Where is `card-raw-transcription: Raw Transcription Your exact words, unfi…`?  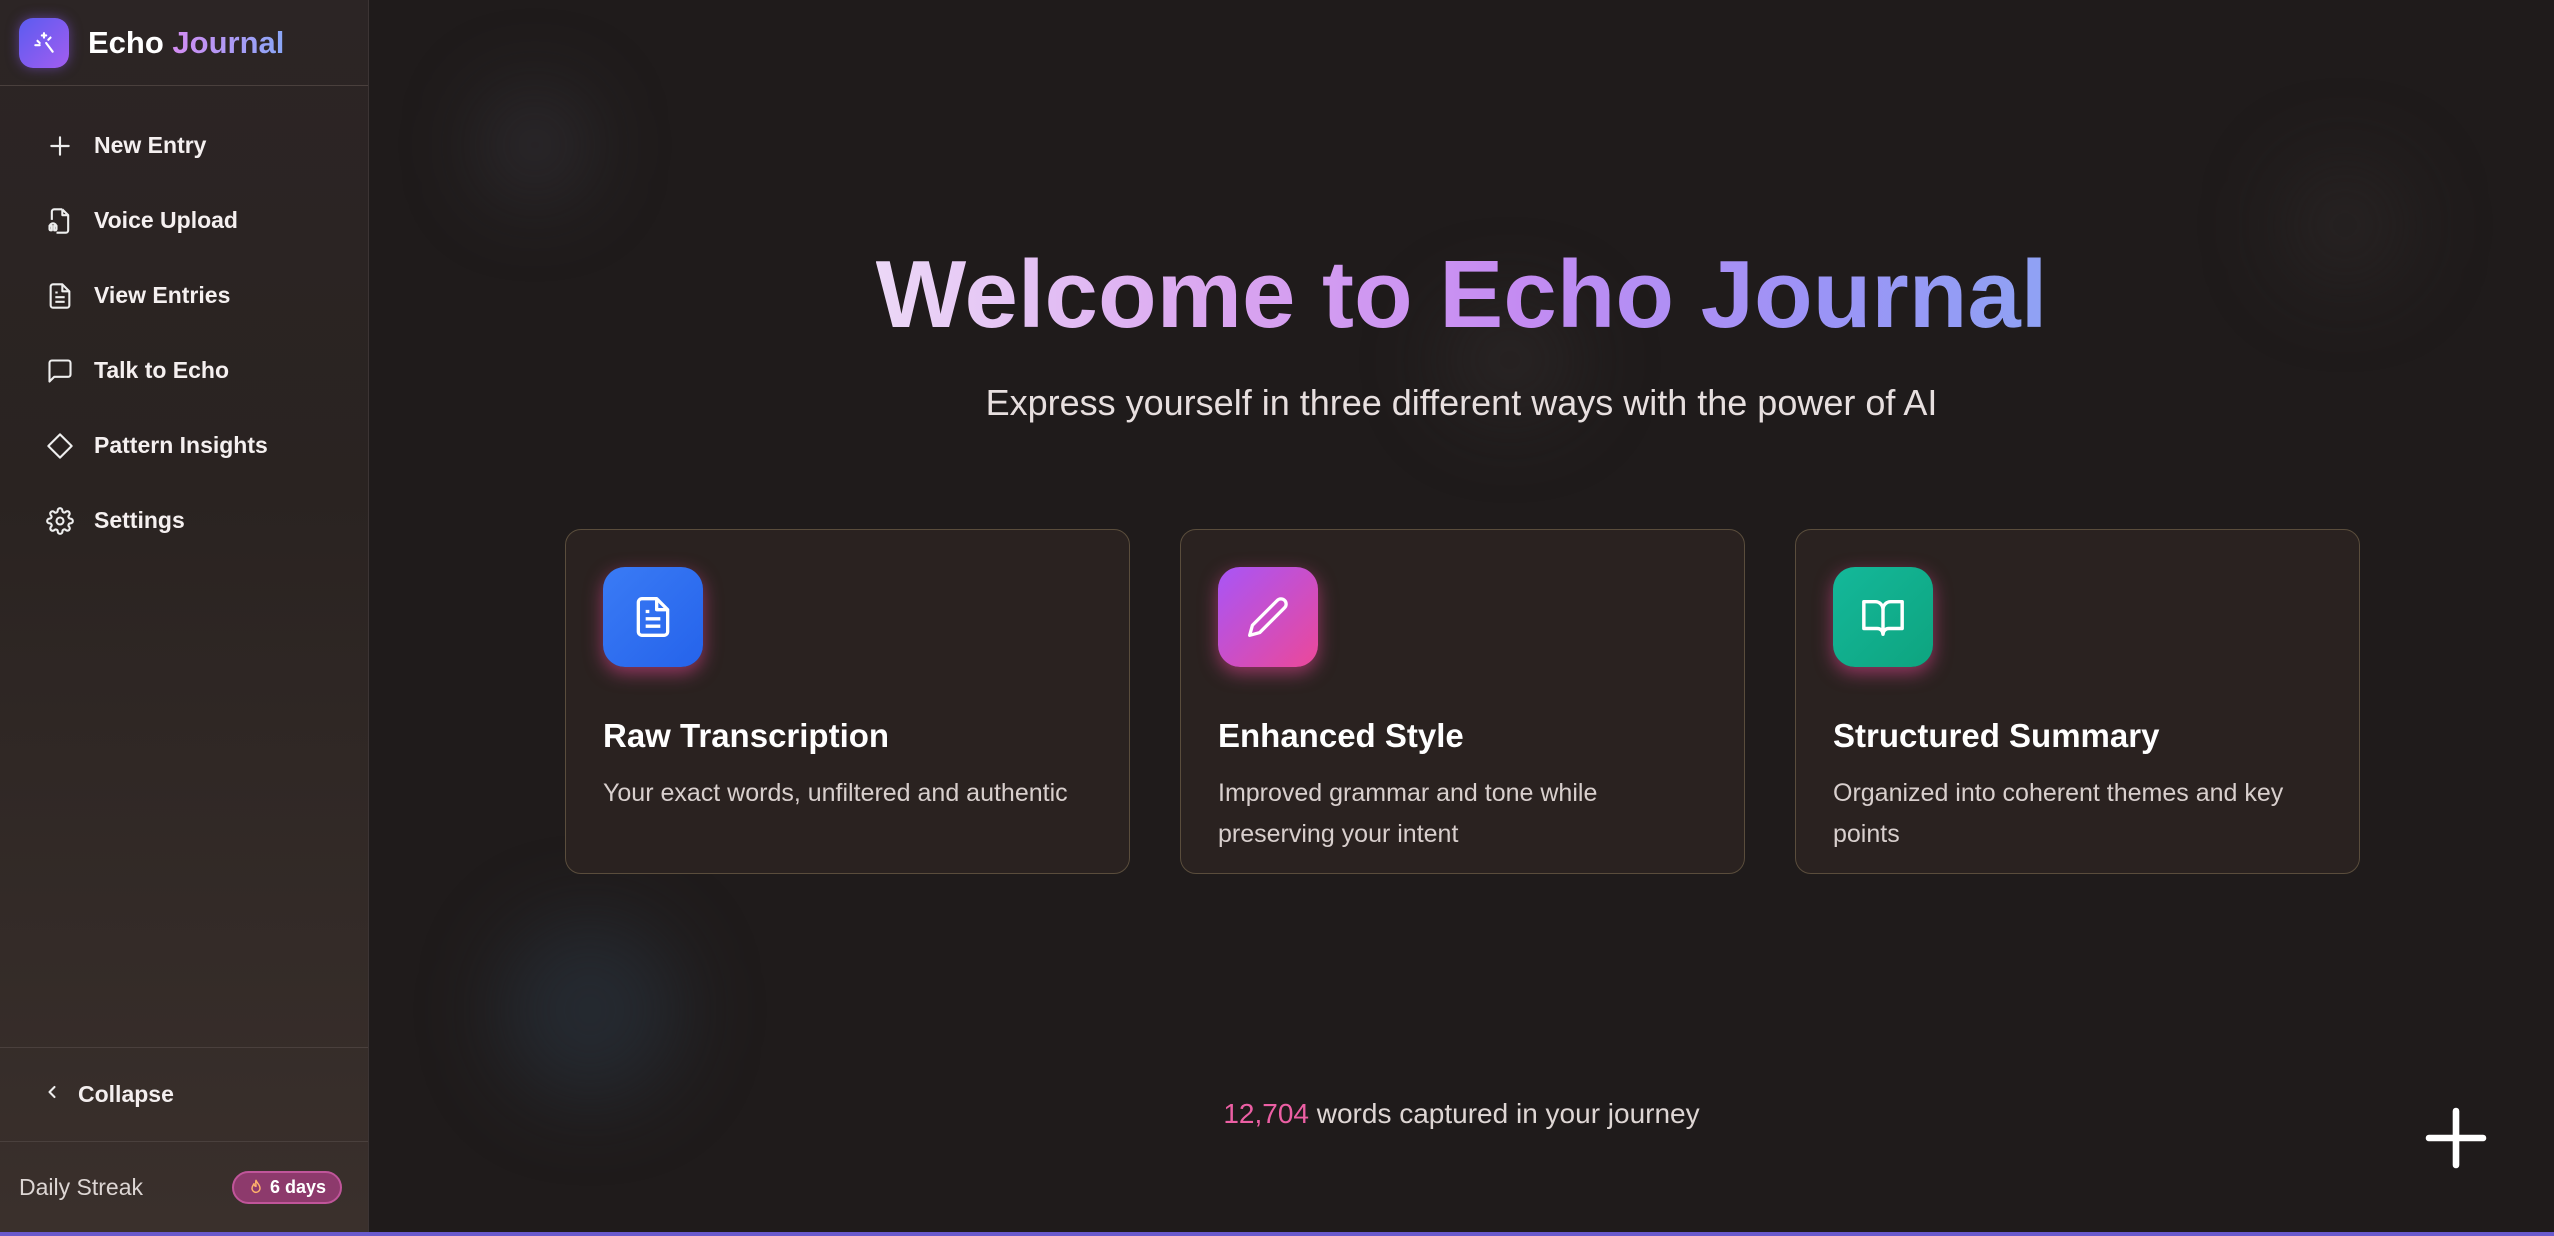
card-raw-transcription: Raw Transcription Your exact words, unfi… is located at coordinates (847, 701).